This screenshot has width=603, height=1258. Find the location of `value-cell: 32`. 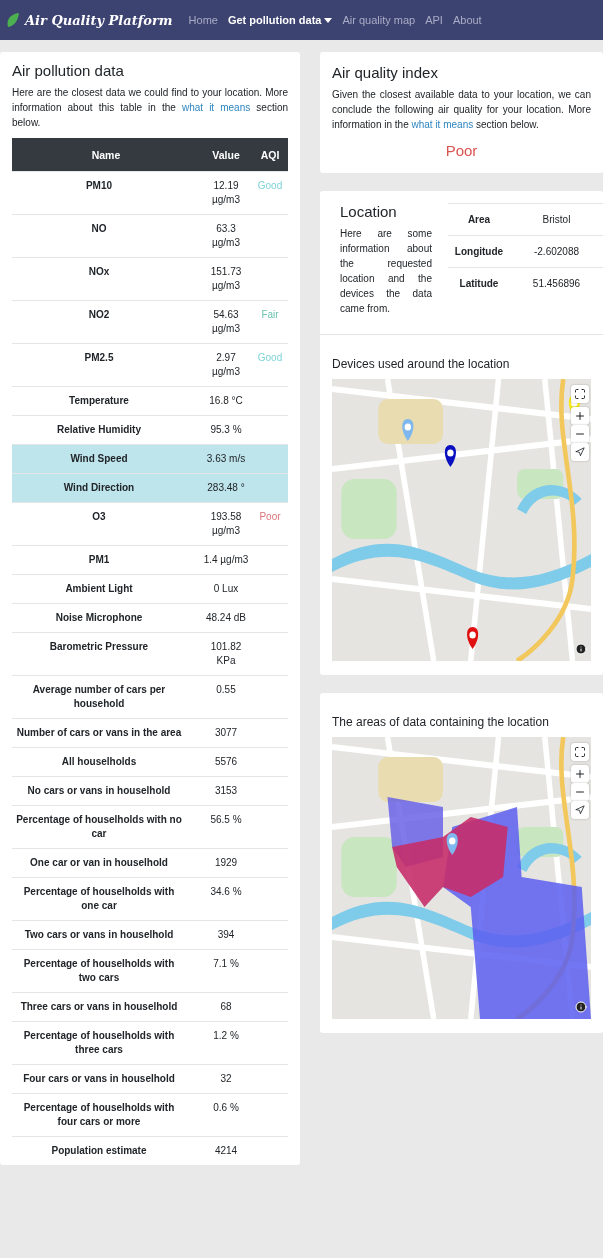

value-cell: 32 is located at coordinates (226, 1079).